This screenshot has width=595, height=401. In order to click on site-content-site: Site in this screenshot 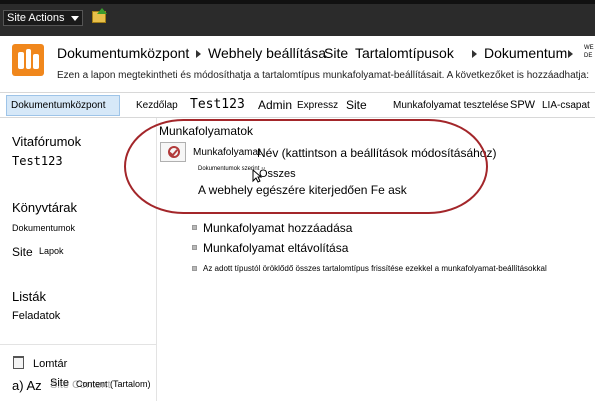, I will do `click(59, 383)`.